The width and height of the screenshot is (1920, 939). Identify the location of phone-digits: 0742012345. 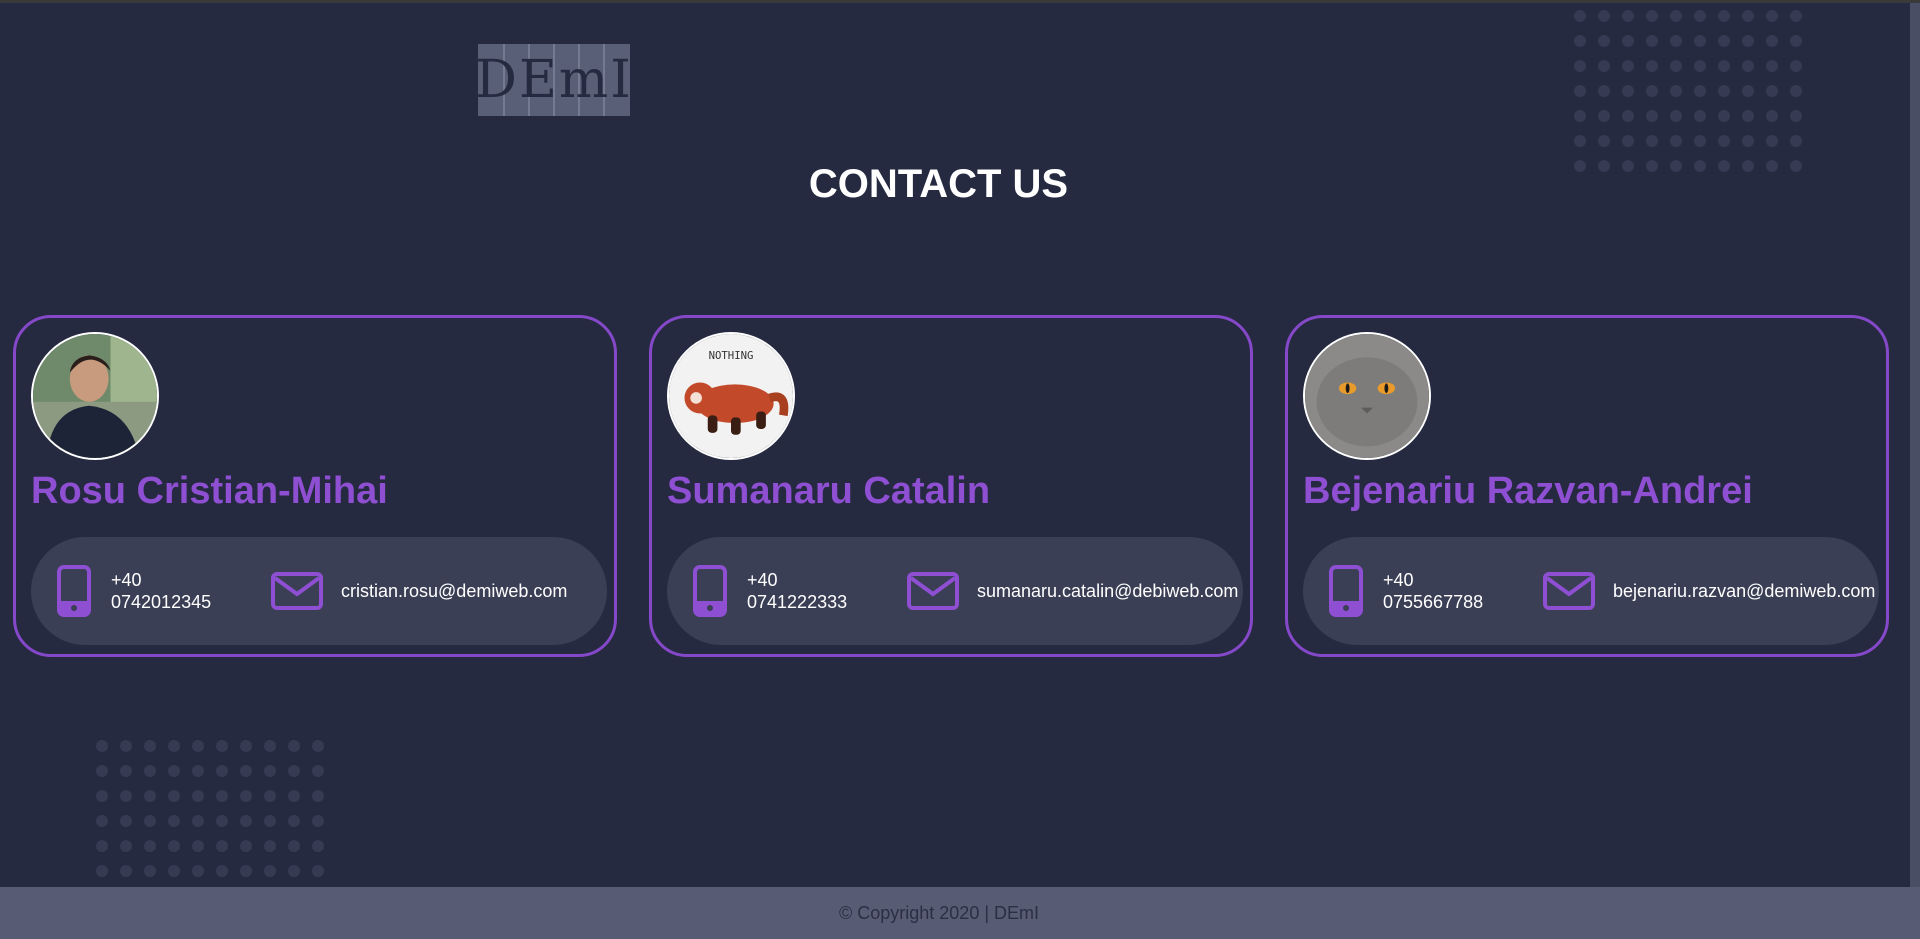
(161, 602).